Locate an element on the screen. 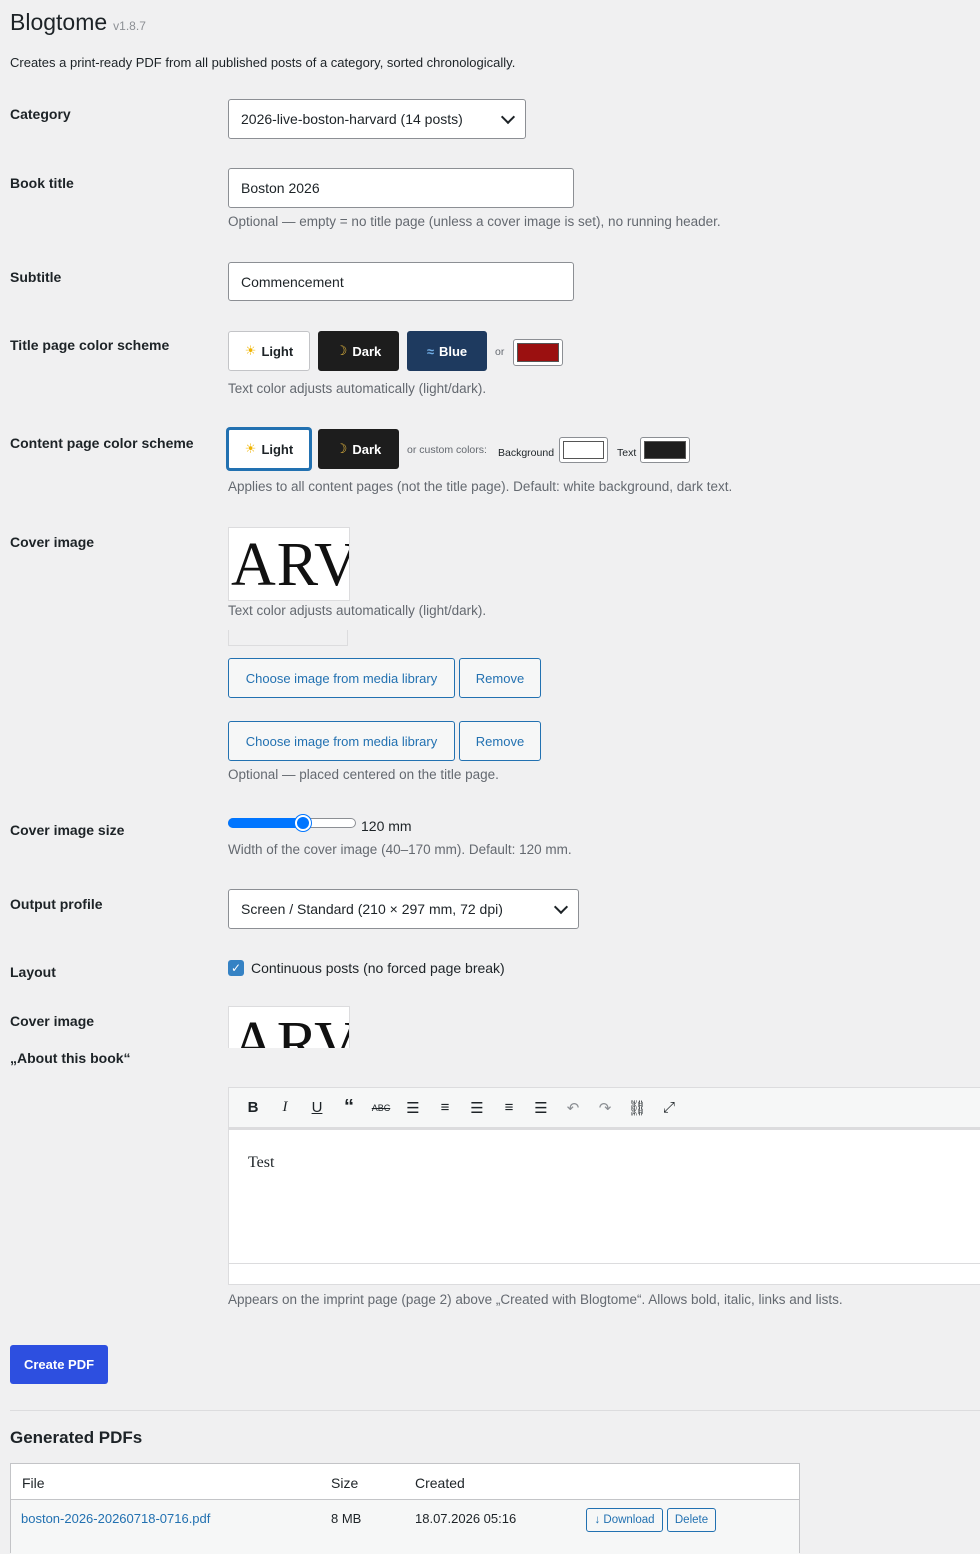 The image size is (980, 1554). fullscreen-icon: ⤢ is located at coordinates (669, 1108).